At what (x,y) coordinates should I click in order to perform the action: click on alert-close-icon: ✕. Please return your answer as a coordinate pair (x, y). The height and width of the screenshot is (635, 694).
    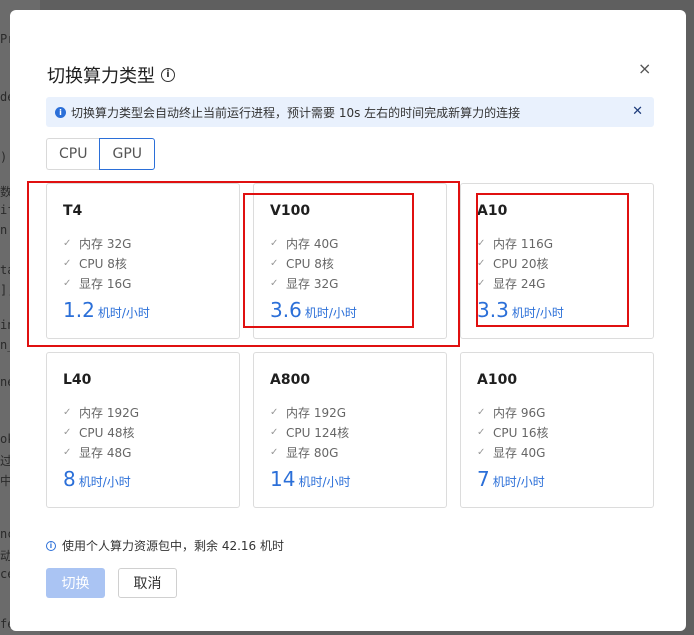
    Looking at the image, I should click on (637, 111).